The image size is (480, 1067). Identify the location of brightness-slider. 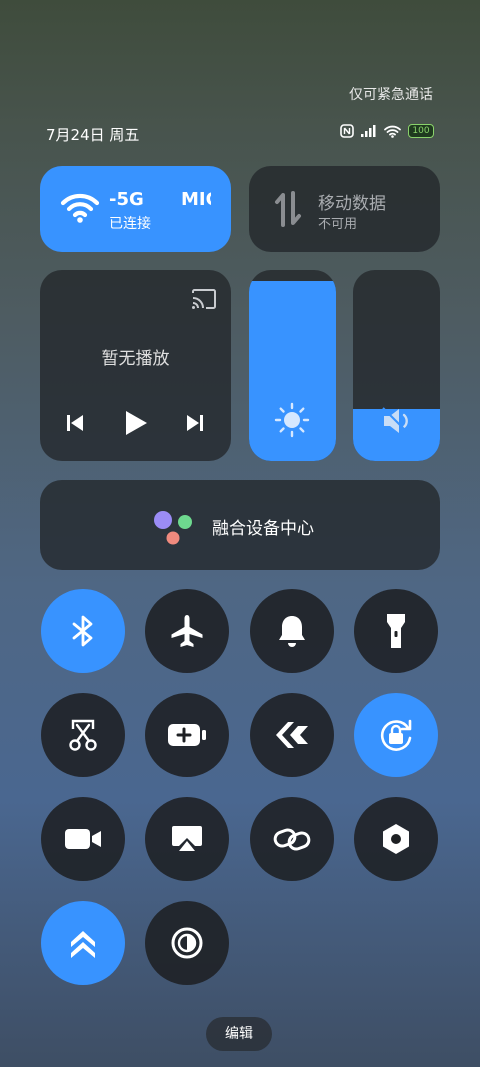
(292, 365).